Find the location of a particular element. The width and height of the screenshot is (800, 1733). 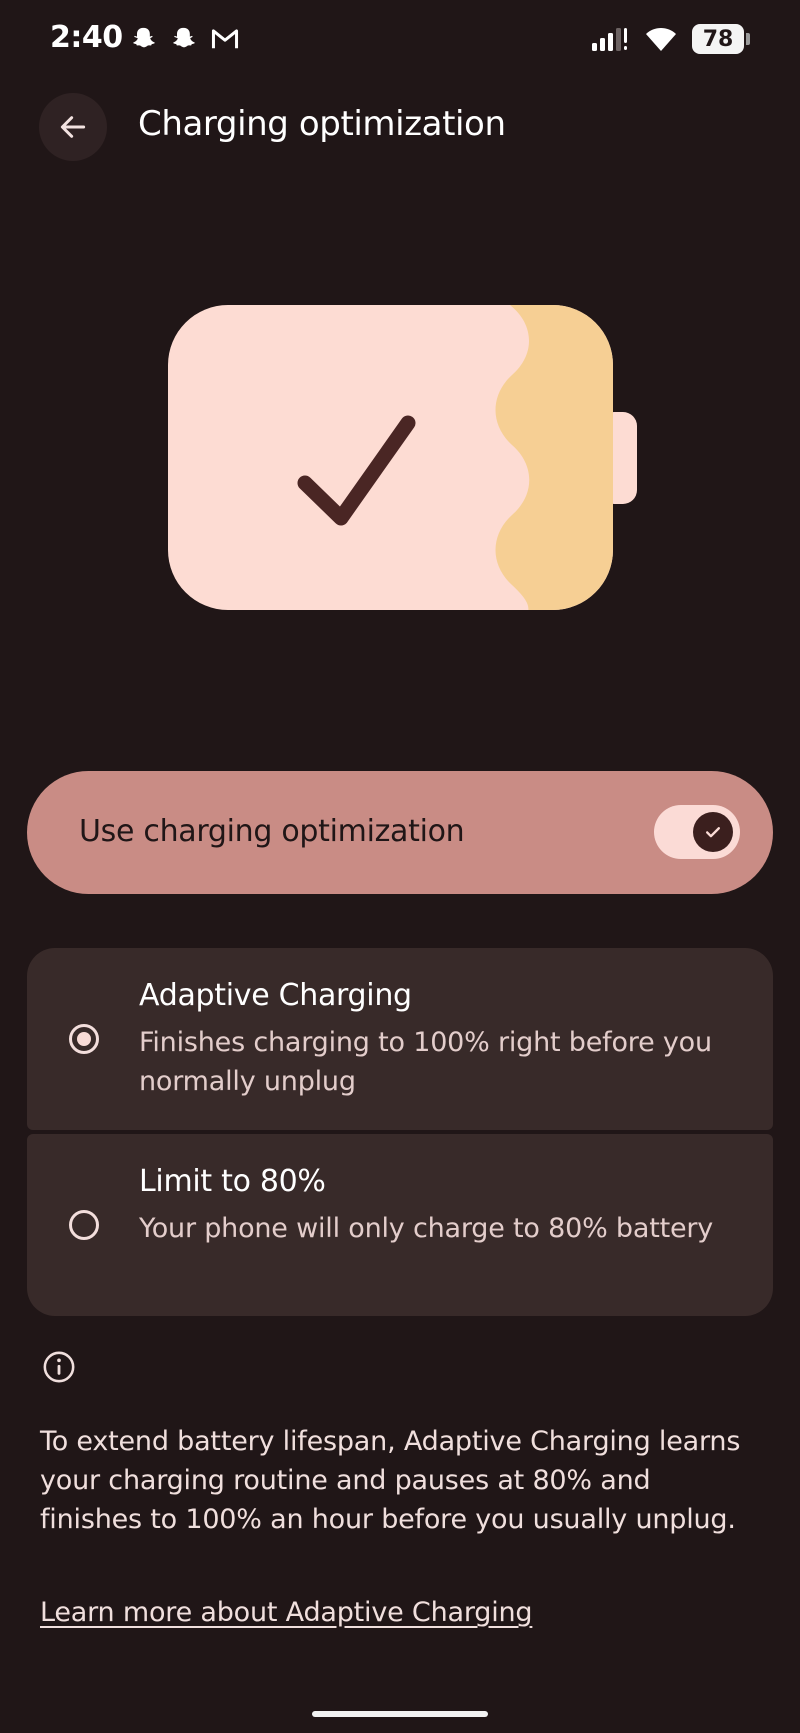

battery-level: 78 is located at coordinates (718, 39).